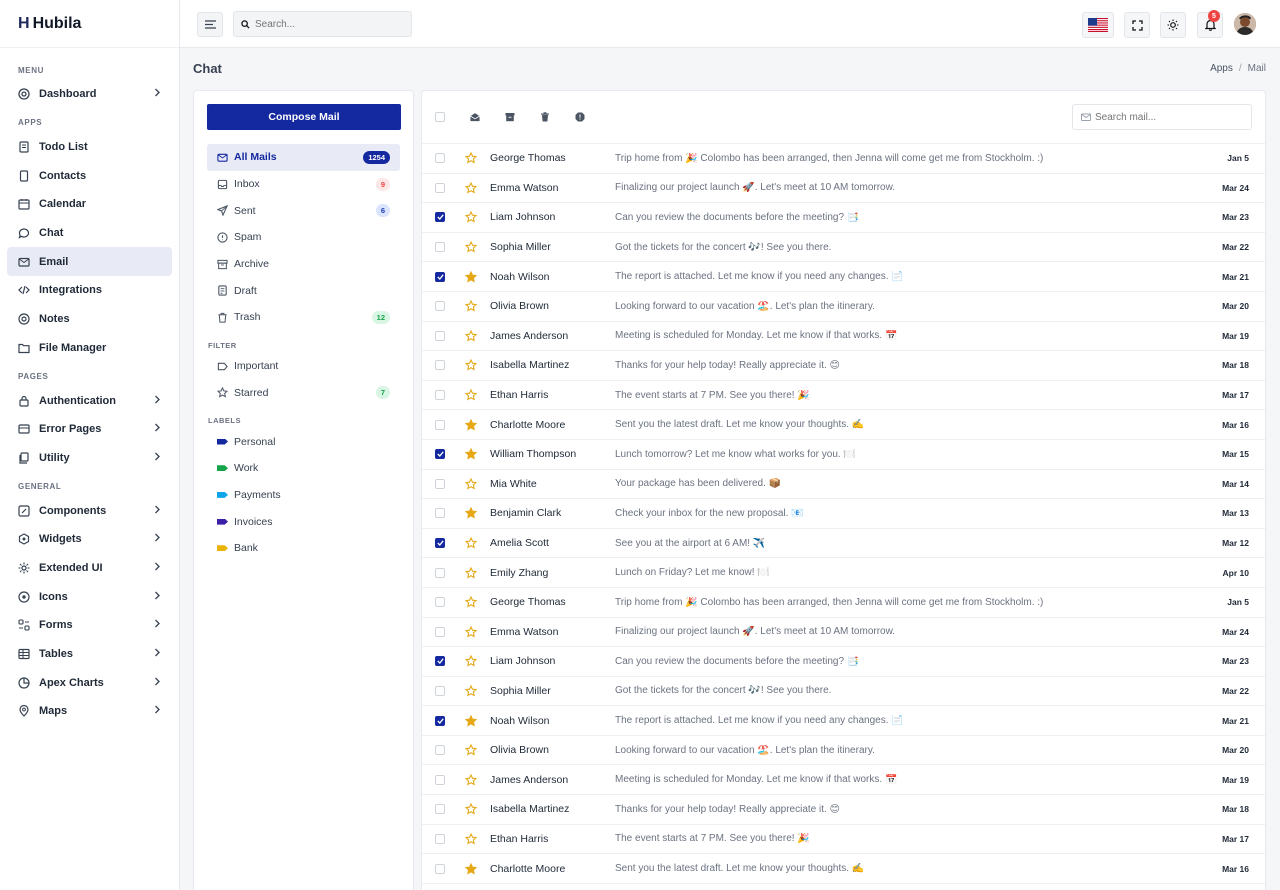 The width and height of the screenshot is (1280, 890). What do you see at coordinates (303, 264) in the screenshot?
I see `mail-folder-archive: Archive` at bounding box center [303, 264].